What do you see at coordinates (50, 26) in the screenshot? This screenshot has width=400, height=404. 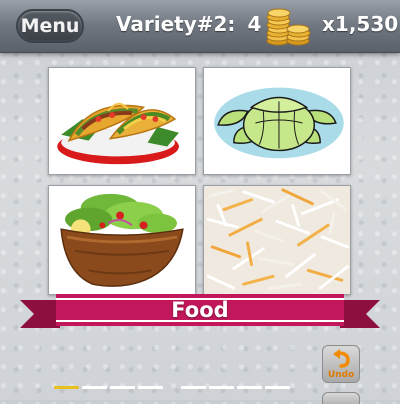 I see `menu-button: Menu` at bounding box center [50, 26].